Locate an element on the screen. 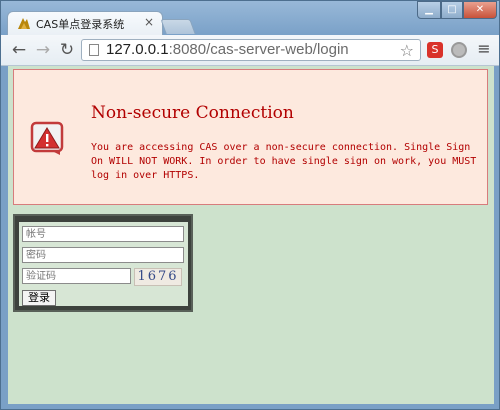 Image resolution: width=500 pixels, height=410 pixels. tab-title: CAS单点登录系统 is located at coordinates (80, 24).